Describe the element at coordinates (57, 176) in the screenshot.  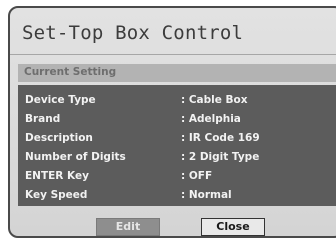
I see `setting-label: ENTER Key` at that location.